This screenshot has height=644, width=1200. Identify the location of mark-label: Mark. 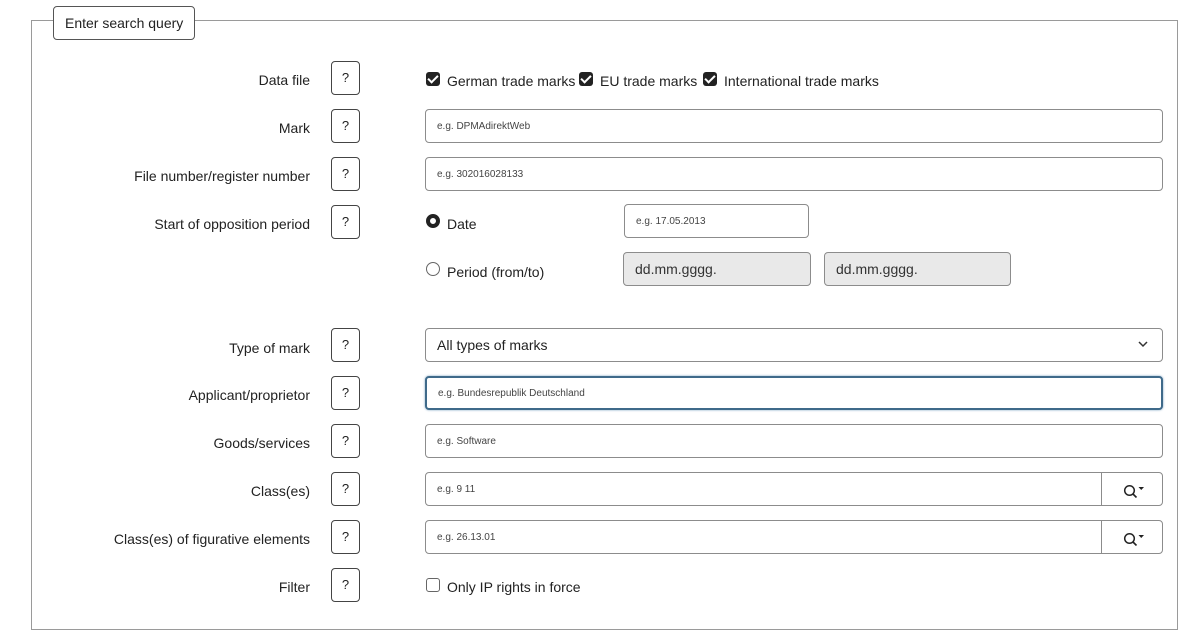
(294, 128).